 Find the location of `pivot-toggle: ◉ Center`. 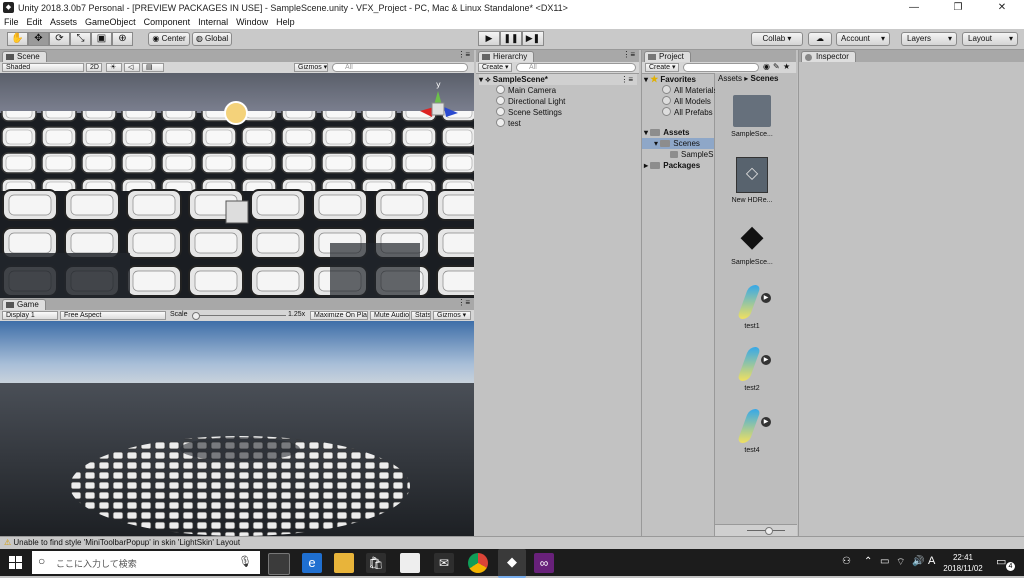

pivot-toggle: ◉ Center is located at coordinates (169, 39).